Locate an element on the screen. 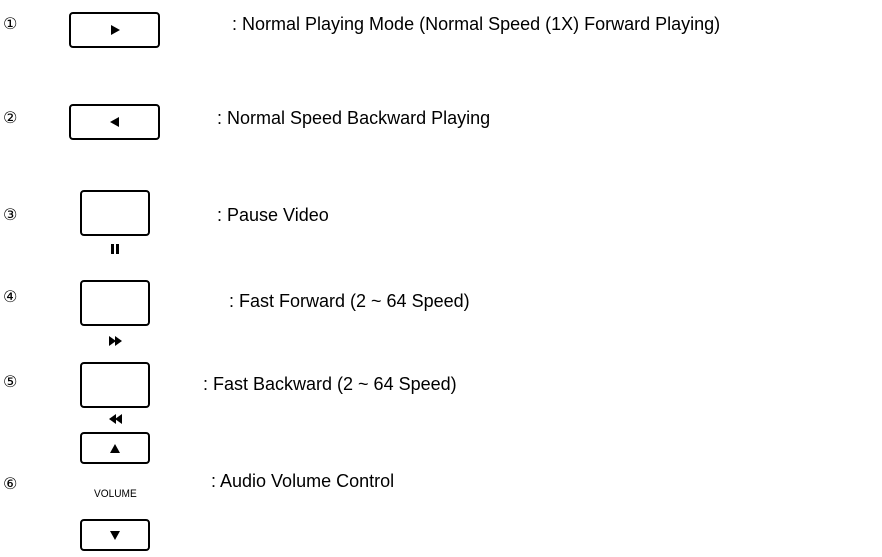 The image size is (882, 557). volume-up-icon is located at coordinates (115, 448).